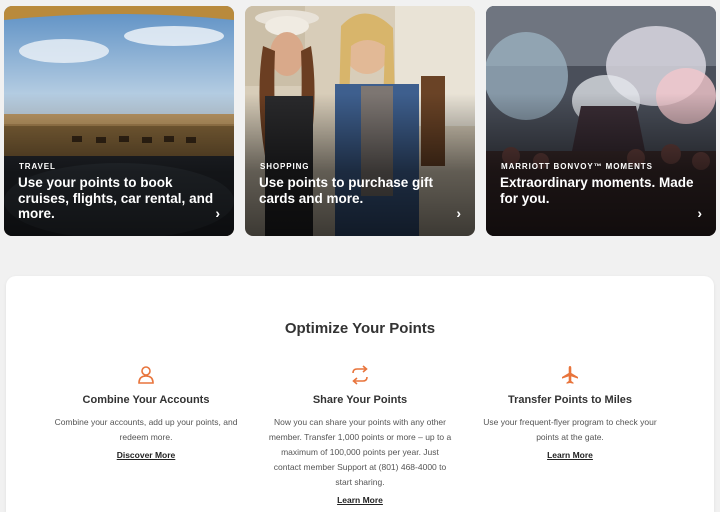  What do you see at coordinates (360, 328) in the screenshot?
I see `section-title: Optimize Your Points` at bounding box center [360, 328].